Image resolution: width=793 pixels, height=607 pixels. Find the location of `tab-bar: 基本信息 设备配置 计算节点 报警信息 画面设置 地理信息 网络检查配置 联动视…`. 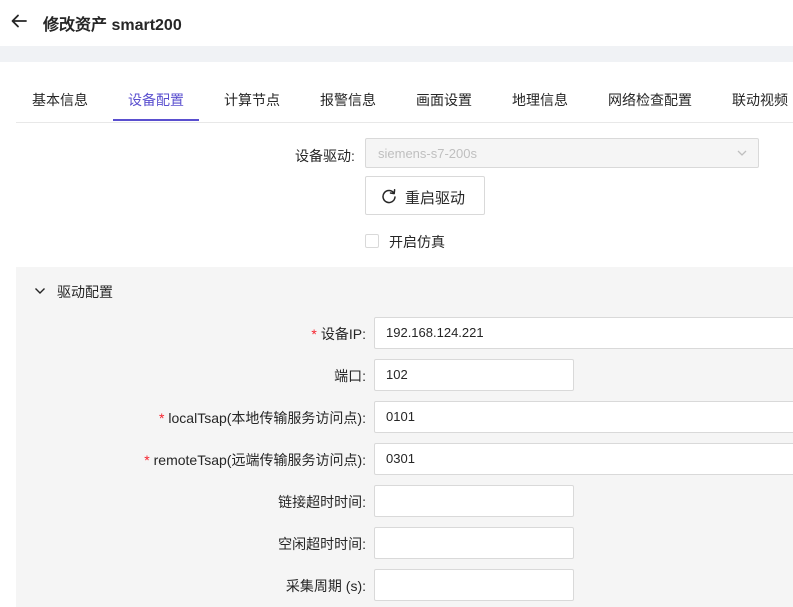

tab-bar: 基本信息 设备配置 计算节点 报警信息 画面设置 地理信息 网络检查配置 联动视… is located at coordinates (404, 92).